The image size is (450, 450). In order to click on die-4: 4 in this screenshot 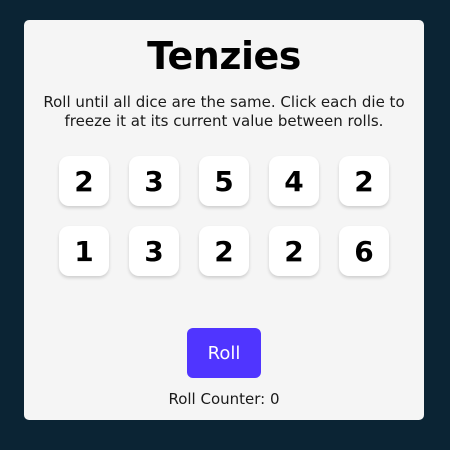, I will do `click(294, 181)`.